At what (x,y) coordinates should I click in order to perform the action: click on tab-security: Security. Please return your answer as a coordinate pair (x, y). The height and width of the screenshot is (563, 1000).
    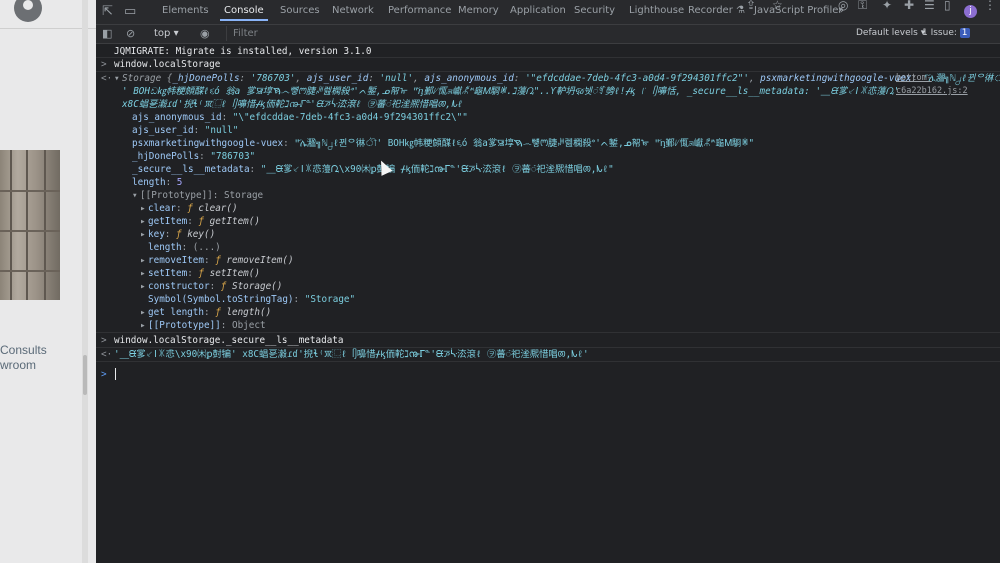
    Looking at the image, I should click on (594, 10).